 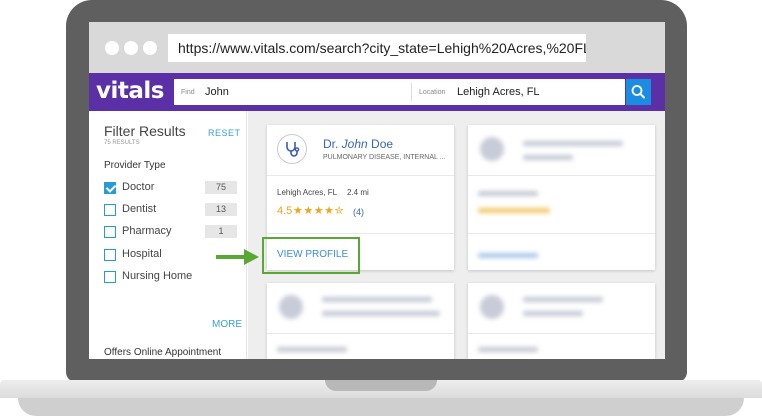 What do you see at coordinates (311, 255) in the screenshot?
I see `view-profile-highlight` at bounding box center [311, 255].